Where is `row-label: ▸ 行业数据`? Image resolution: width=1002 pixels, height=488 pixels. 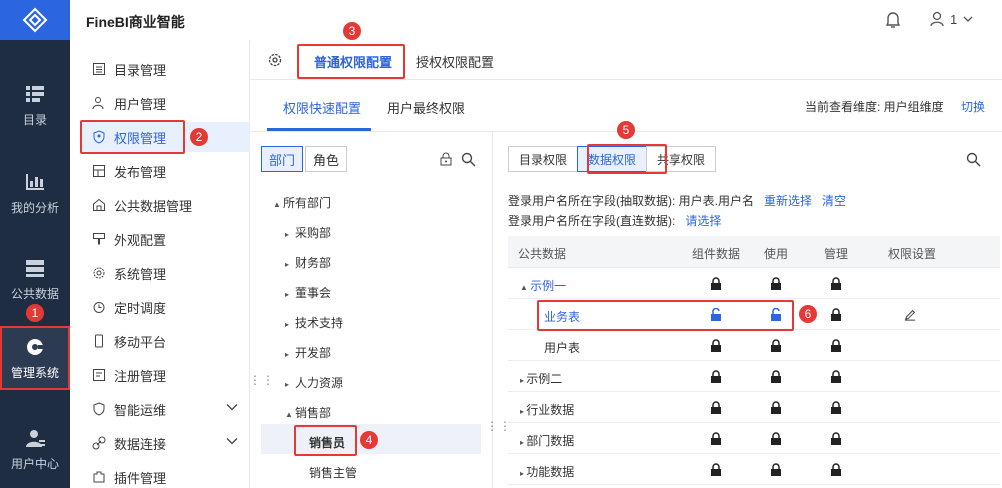 row-label: ▸ 行业数据 is located at coordinates (547, 409).